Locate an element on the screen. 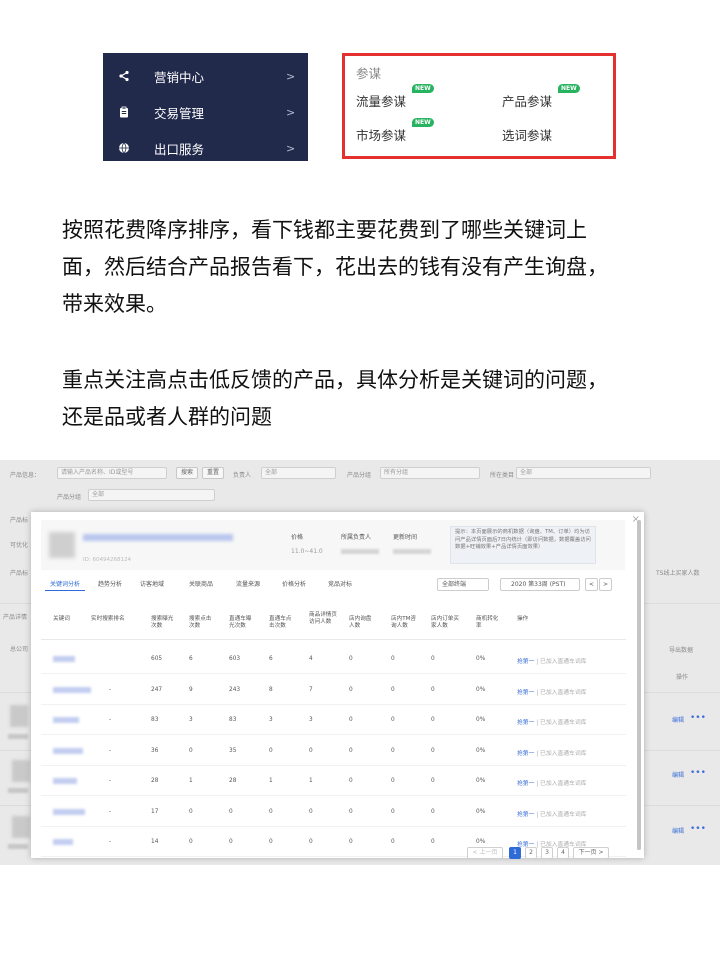  next-week-button: > is located at coordinates (605, 584).